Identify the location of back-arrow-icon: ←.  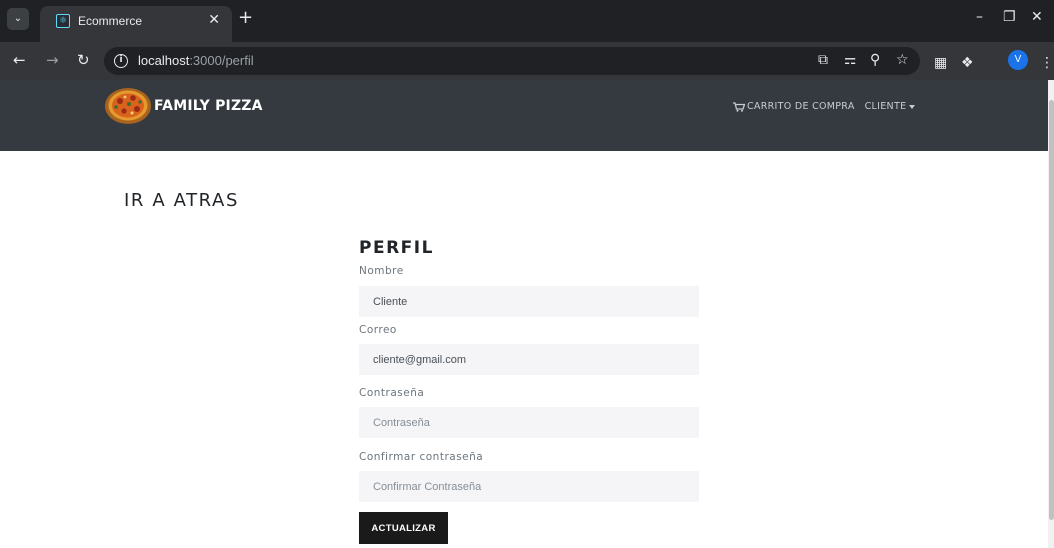
(19, 60).